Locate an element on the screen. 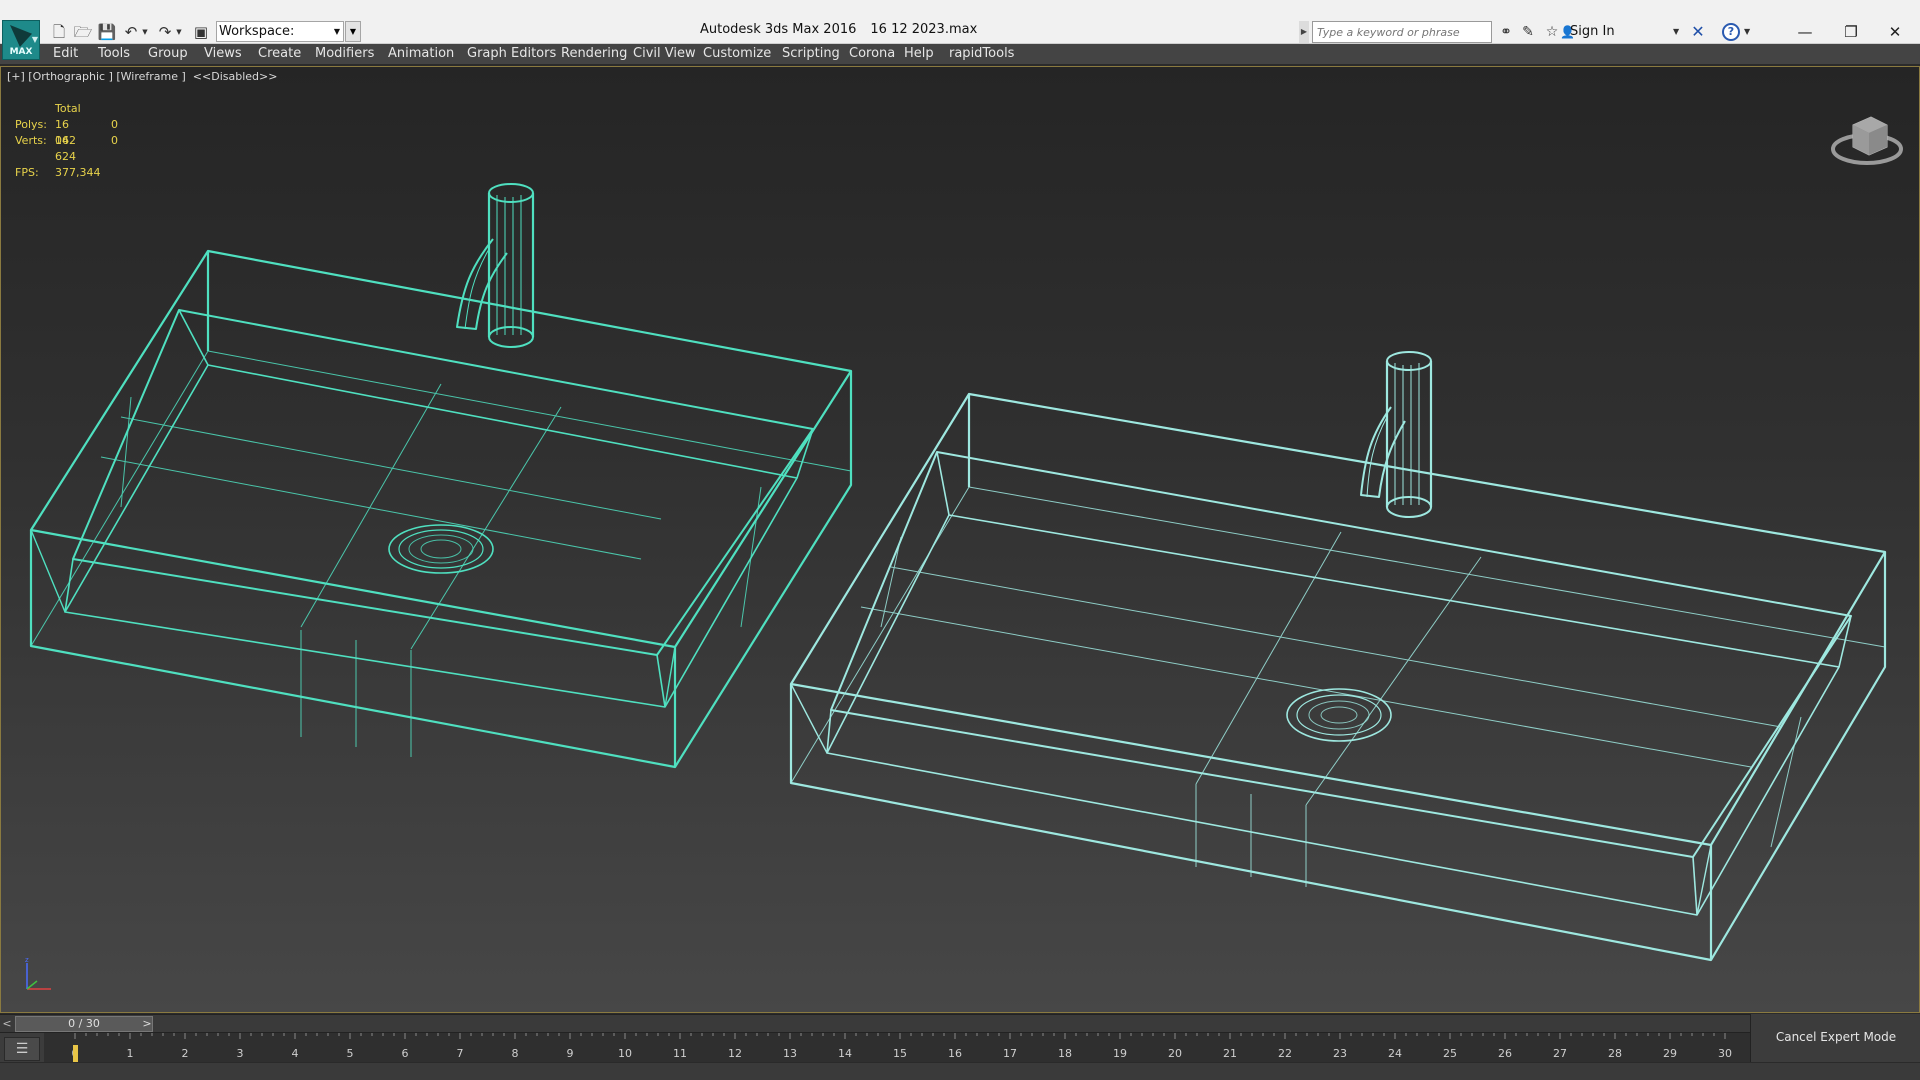 This screenshot has height=1080, width=1920. frame-tick-label: 15 is located at coordinates (900, 1053).